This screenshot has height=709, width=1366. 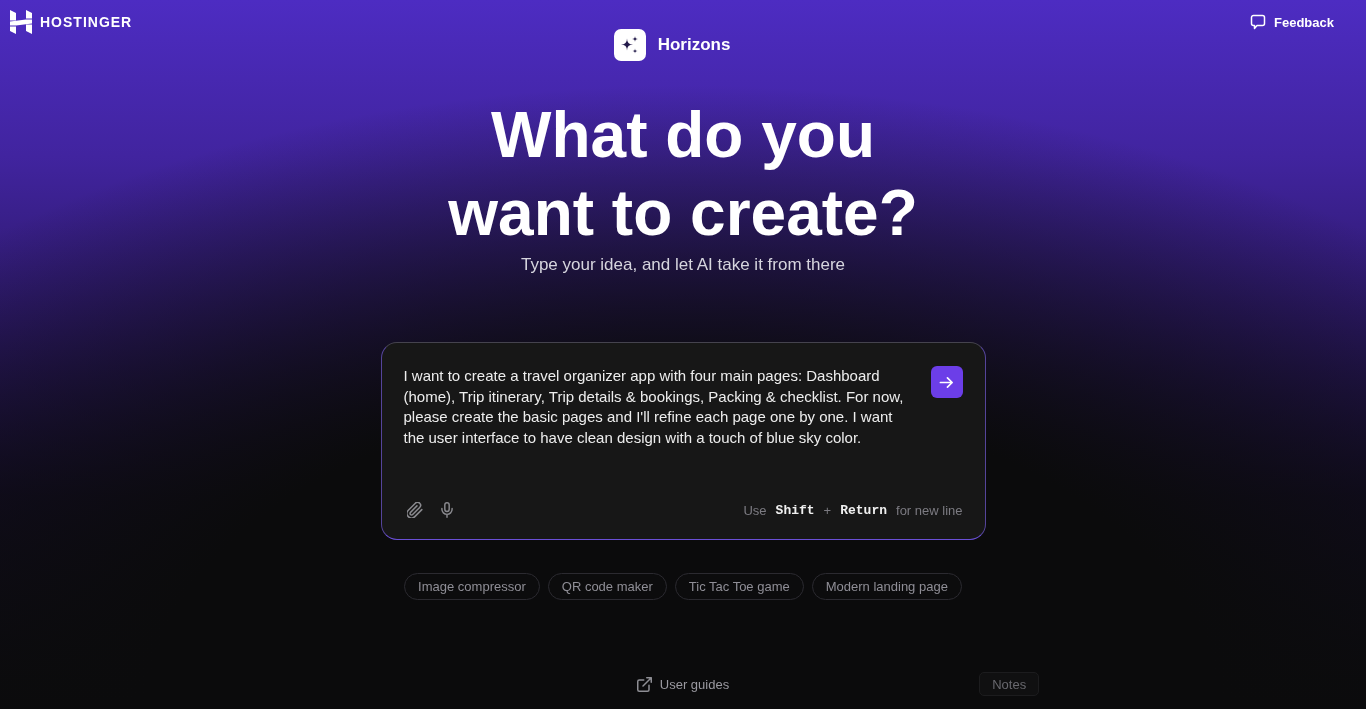 What do you see at coordinates (446, 510) in the screenshot?
I see `microphone-icon` at bounding box center [446, 510].